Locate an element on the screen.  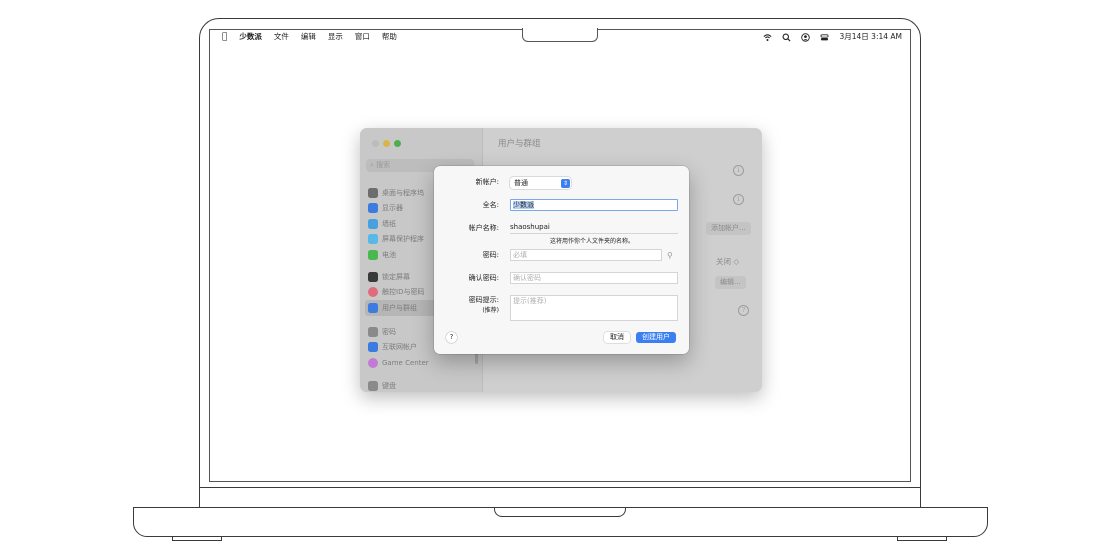
verify-password-field: 确认密码 is located at coordinates (594, 278).